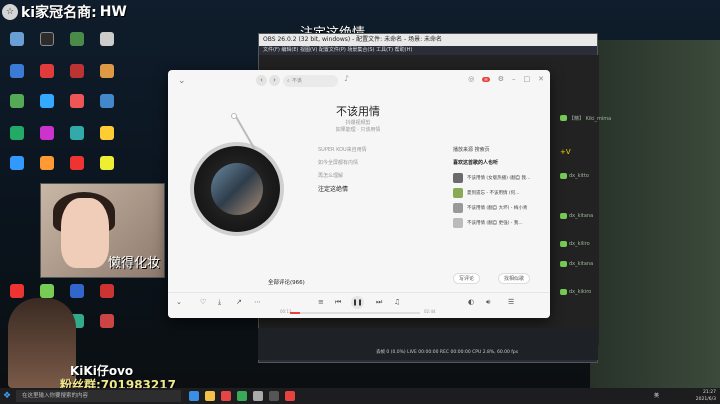 The width and height of the screenshot is (720, 404). What do you see at coordinates (133, 263) in the screenshot?
I see `cam-caption: 懒得化妆` at bounding box center [133, 263].